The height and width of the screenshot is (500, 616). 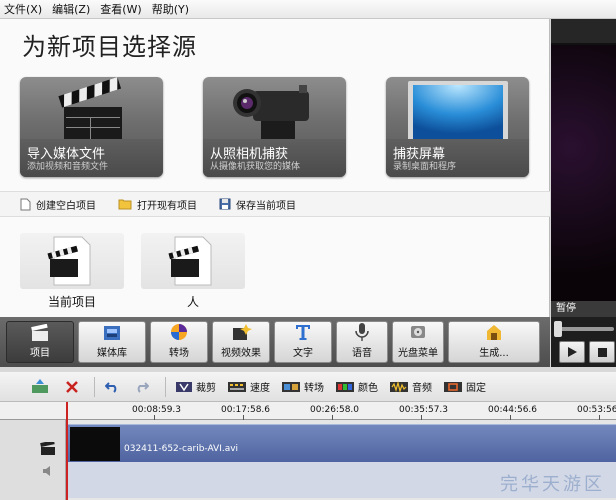 What do you see at coordinates (167, 206) in the screenshot?
I see `button-label: 打开现有项目` at bounding box center [167, 206].